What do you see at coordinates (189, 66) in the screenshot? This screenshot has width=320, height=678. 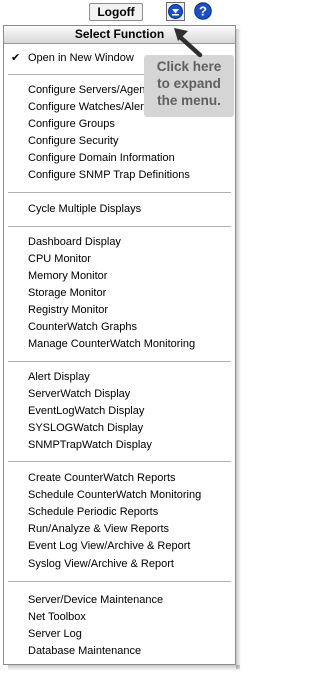 I see `callout-line: Click here` at bounding box center [189, 66].